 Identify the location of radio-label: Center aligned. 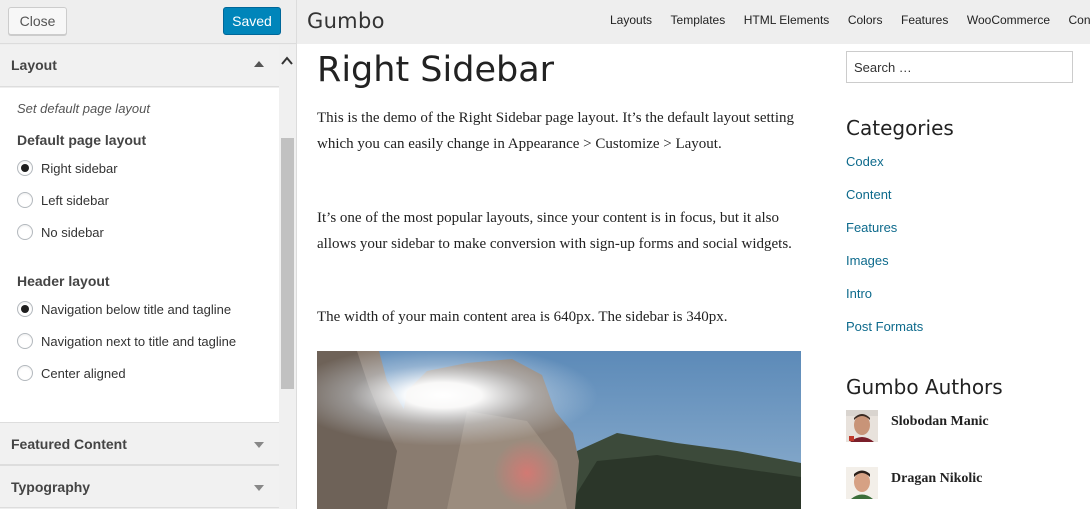
(83, 373).